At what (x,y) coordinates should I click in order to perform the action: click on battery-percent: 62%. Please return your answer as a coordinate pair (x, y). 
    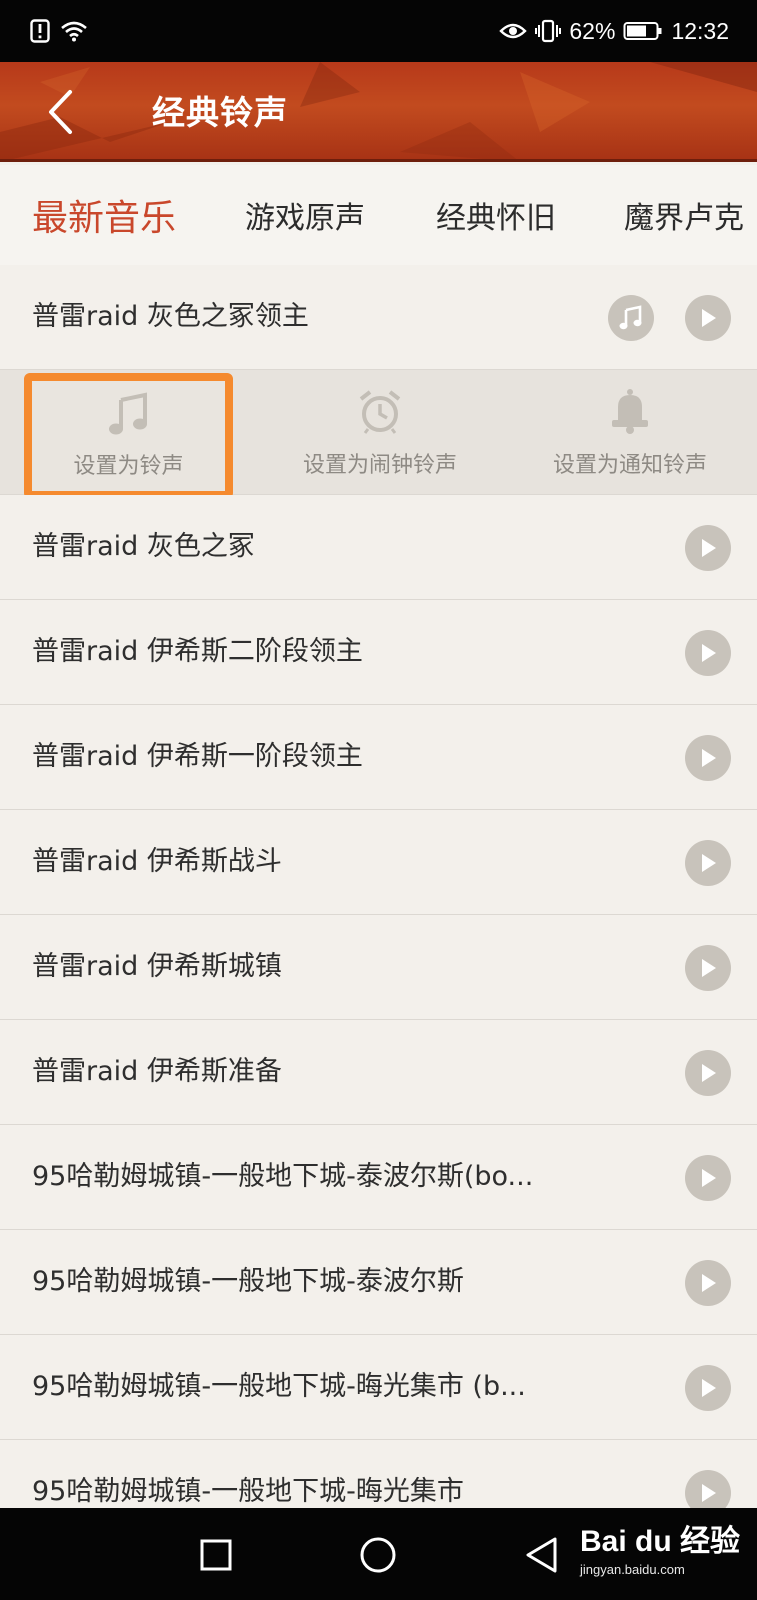
    Looking at the image, I should click on (592, 30).